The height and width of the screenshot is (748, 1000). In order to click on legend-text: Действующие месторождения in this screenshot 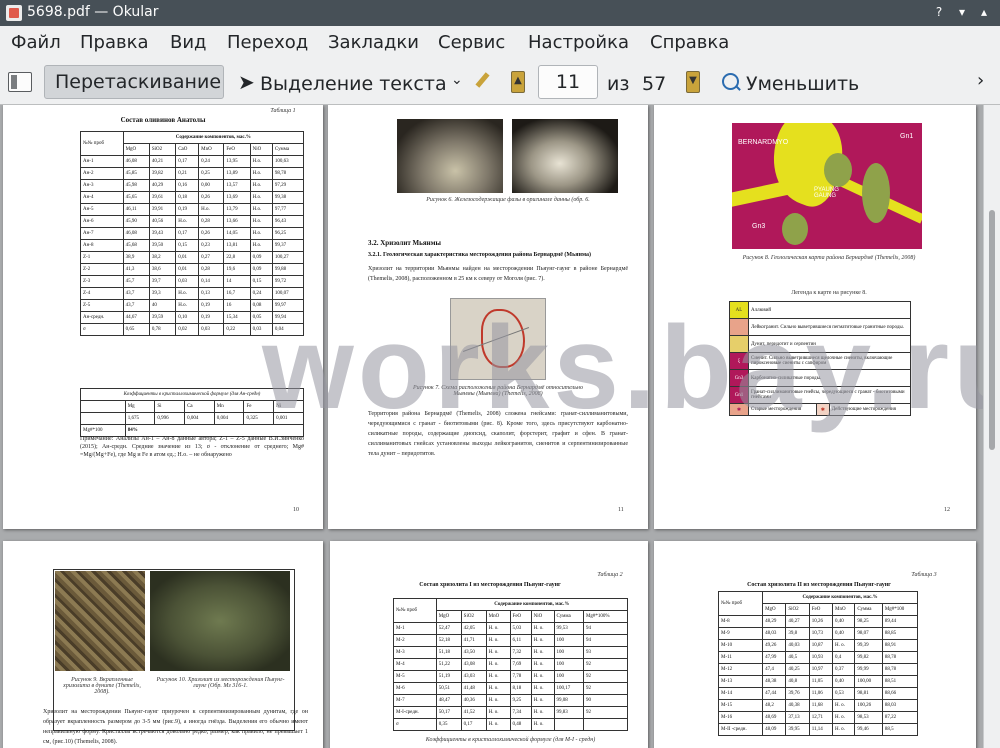, I will do `click(870, 409)`.